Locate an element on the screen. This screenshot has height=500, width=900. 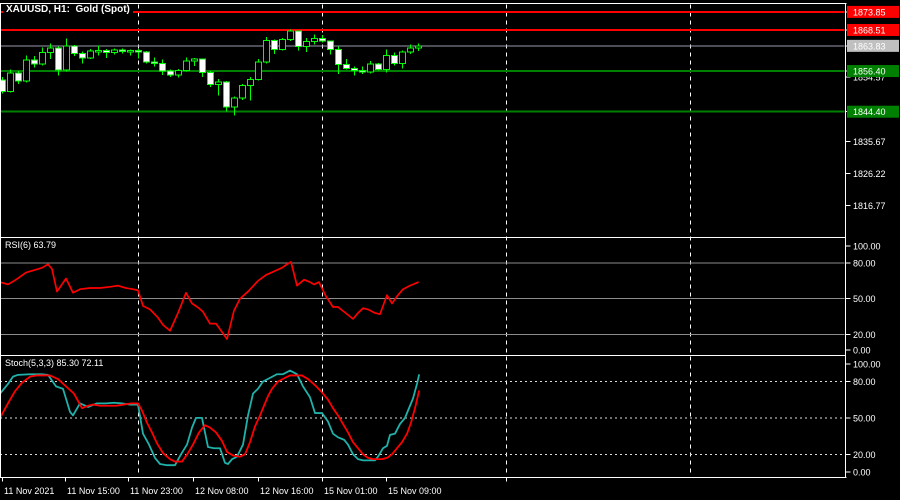
price-line-label: 1844.40 is located at coordinates (869, 112).